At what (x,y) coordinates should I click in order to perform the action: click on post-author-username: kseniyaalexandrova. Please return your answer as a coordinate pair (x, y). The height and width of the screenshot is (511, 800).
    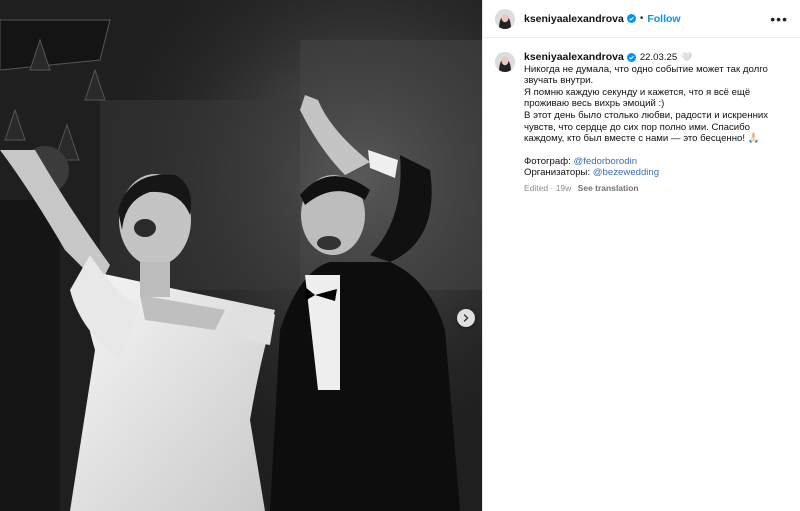
    Looking at the image, I should click on (574, 19).